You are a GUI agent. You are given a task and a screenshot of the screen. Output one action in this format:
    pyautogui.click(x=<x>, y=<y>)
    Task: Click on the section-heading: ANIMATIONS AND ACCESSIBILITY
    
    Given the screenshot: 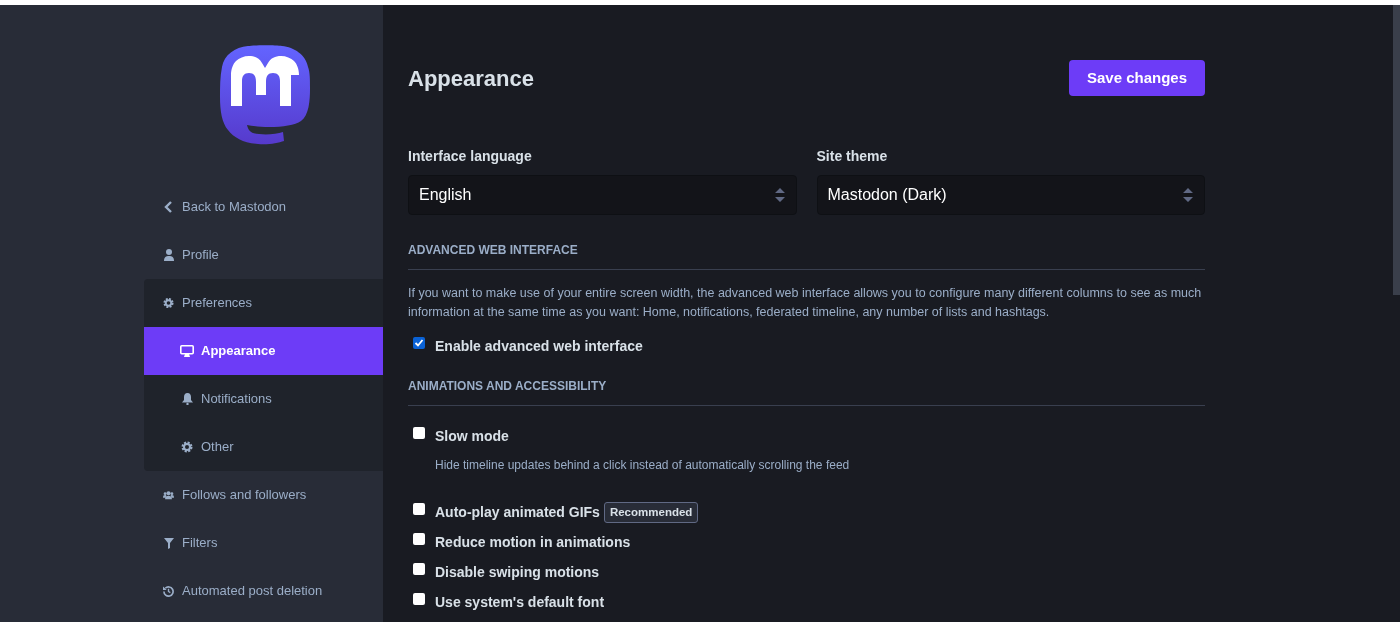 What is the action you would take?
    pyautogui.click(x=508, y=386)
    